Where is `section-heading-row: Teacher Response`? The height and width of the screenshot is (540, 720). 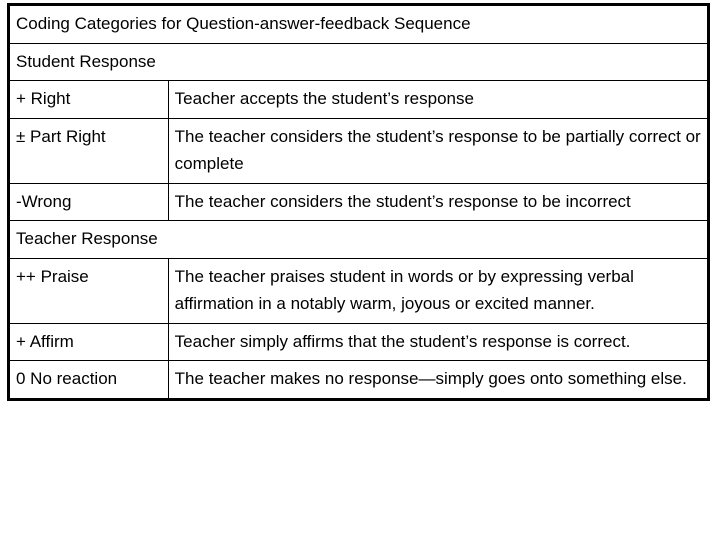
section-heading-row: Teacher Response is located at coordinates (358, 239).